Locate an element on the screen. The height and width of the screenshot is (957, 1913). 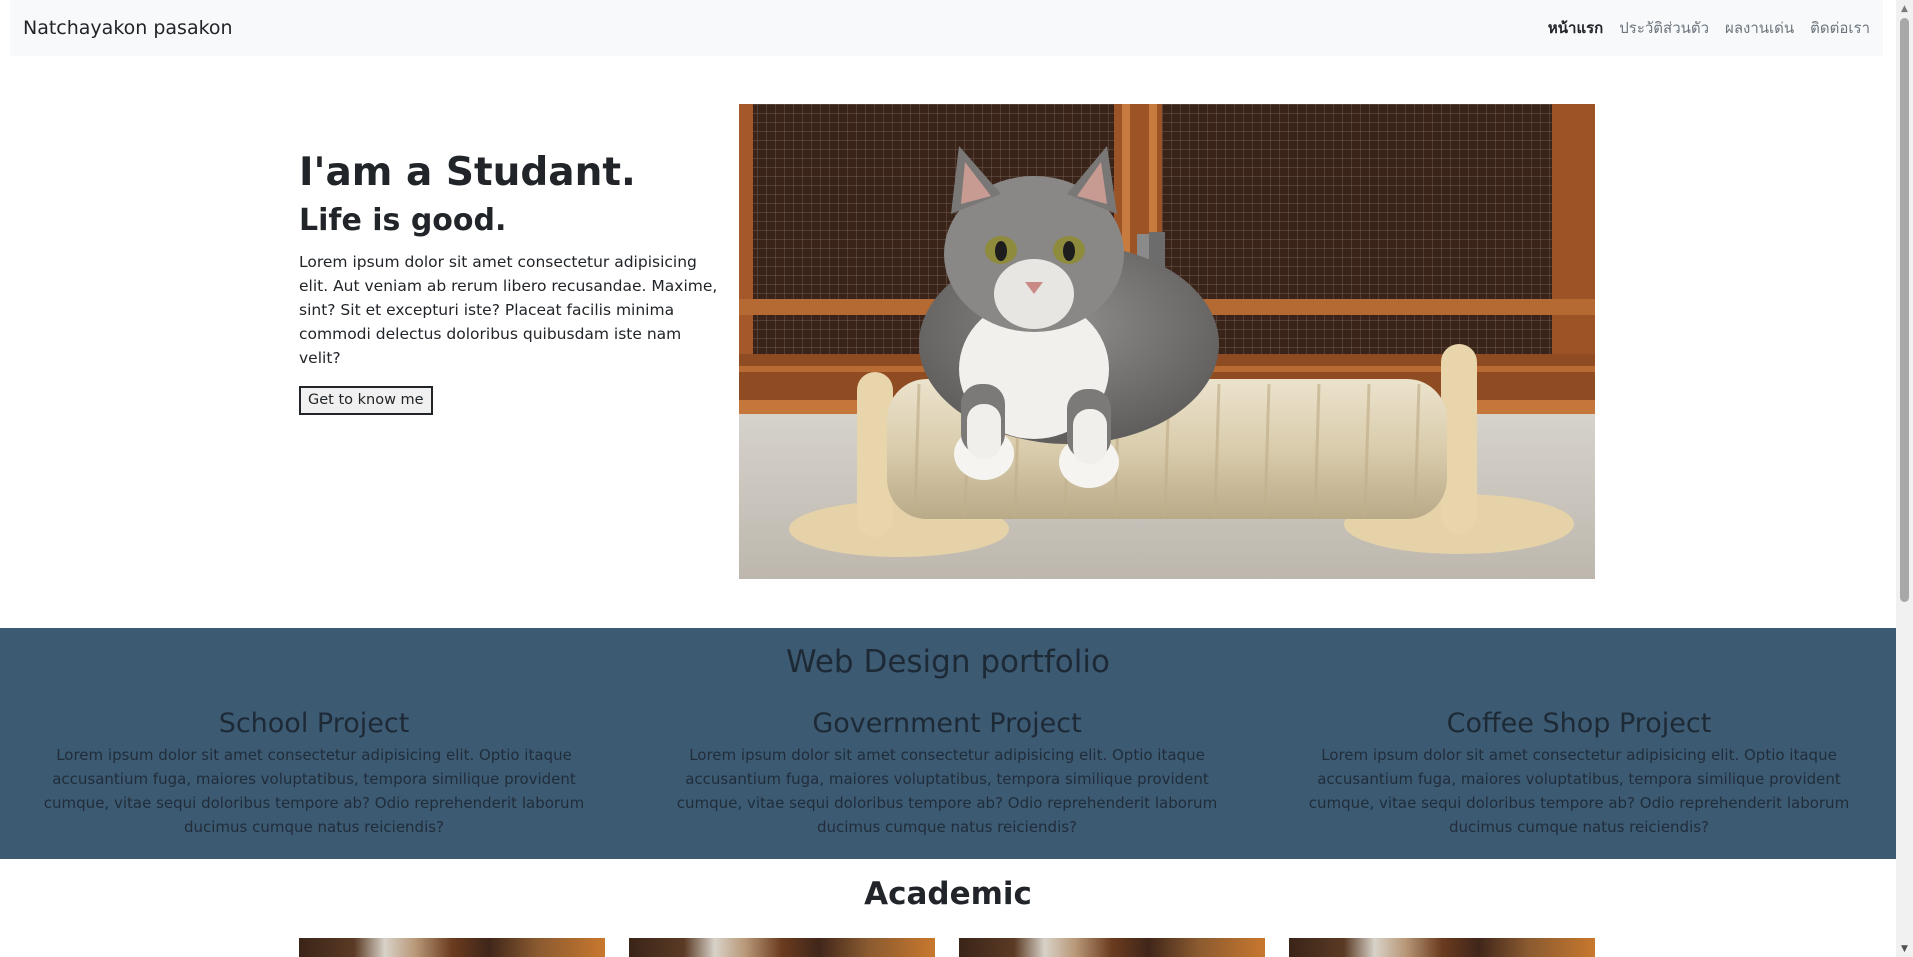
scroll-up-arrow-icon: ▲ is located at coordinates (1904, 8).